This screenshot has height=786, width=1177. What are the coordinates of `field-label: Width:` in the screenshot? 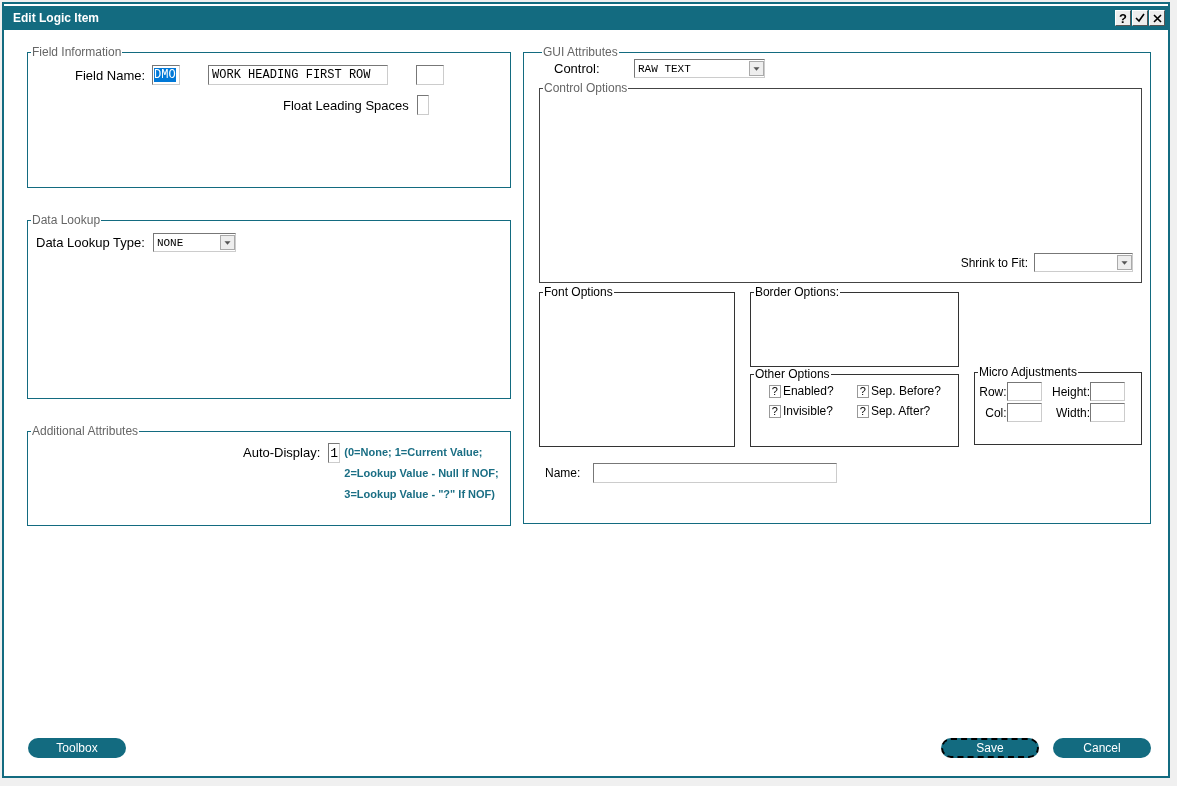 It's located at (1073, 412).